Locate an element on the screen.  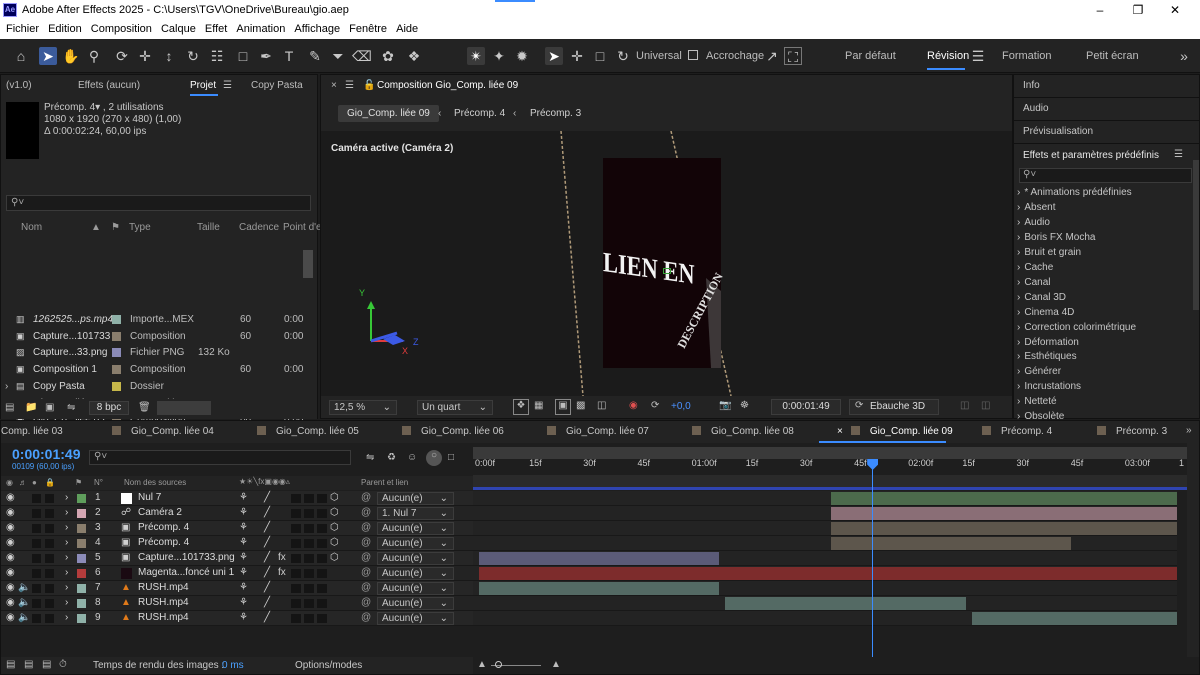
workspace-petit-ecran: Petit écran is located at coordinates (1112, 56).